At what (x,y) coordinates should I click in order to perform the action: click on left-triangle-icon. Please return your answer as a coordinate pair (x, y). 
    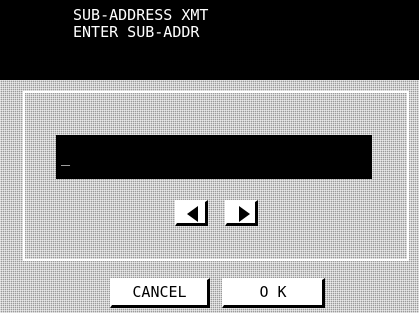
    Looking at the image, I should click on (192, 214).